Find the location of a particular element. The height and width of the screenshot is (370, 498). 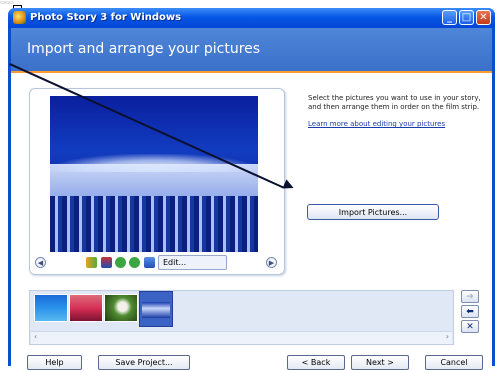

move-left-button: ⬅ is located at coordinates (470, 311).